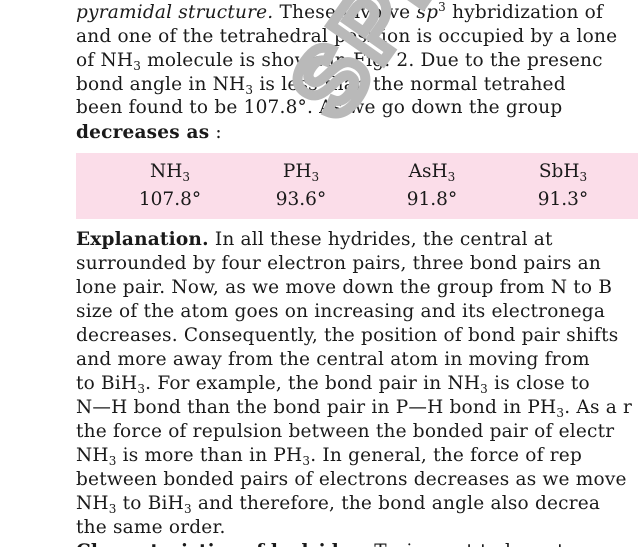 Image resolution: width=638 pixels, height=547 pixels. What do you see at coordinates (563, 172) in the screenshot?
I see `hydride-formula: SbH3` at bounding box center [563, 172].